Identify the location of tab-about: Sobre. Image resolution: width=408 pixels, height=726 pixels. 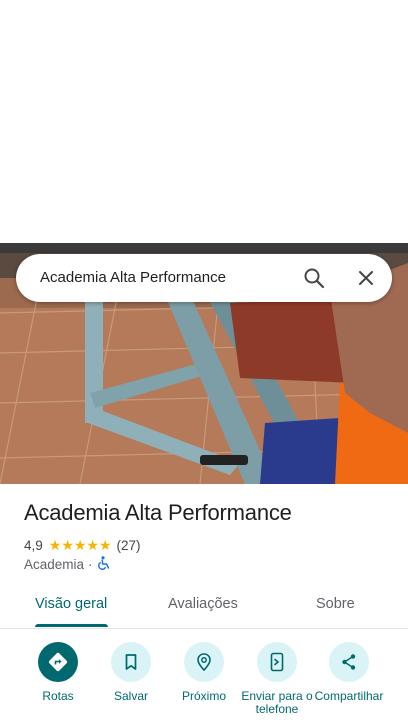
(335, 604).